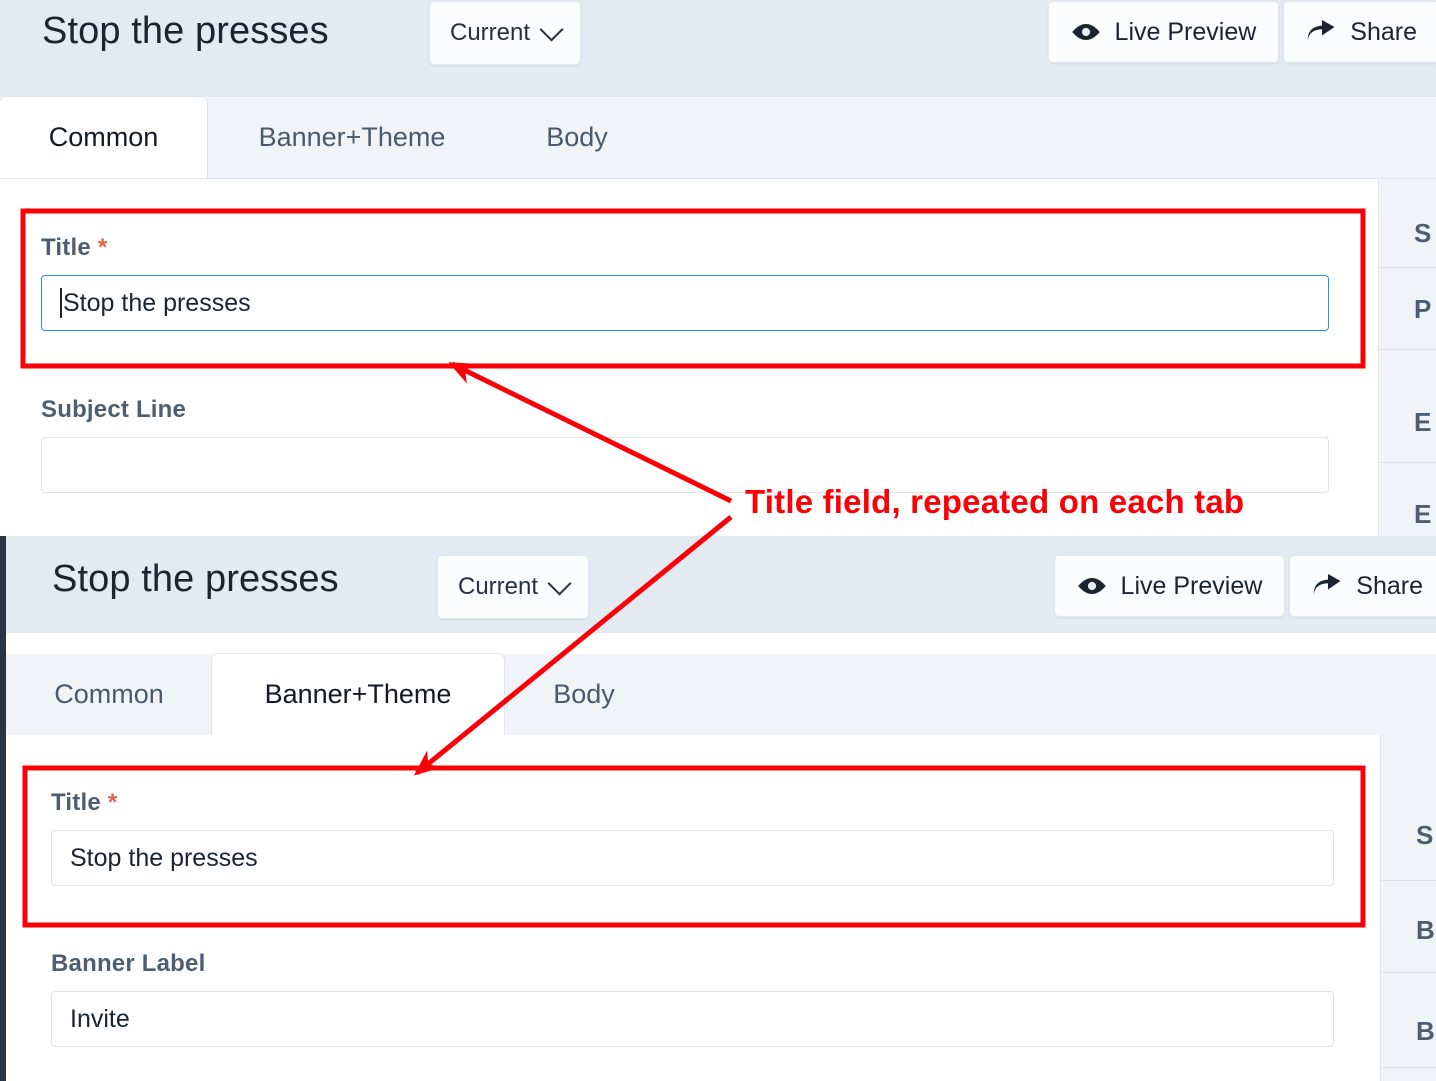  I want to click on rail-item-2: E, so click(1422, 422).